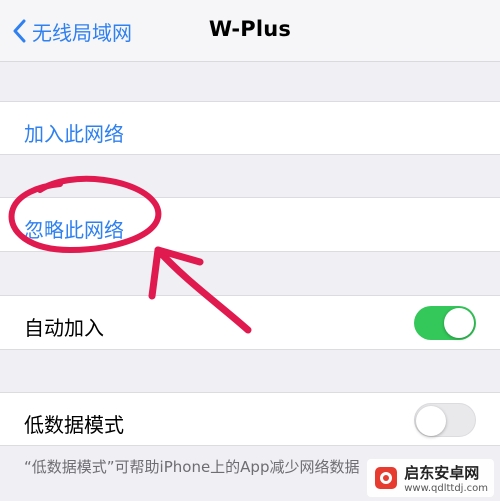 The image size is (500, 501). I want to click on watermark-url: www.qdlttdj.com, so click(446, 488).